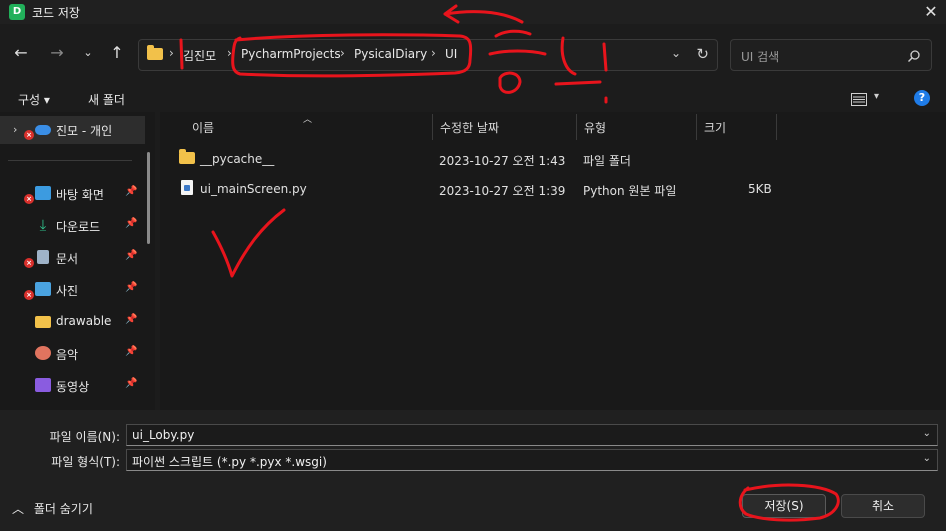  Describe the element at coordinates (473, 12) in the screenshot. I see `title-bar: D 코드 저장 ✕` at that location.